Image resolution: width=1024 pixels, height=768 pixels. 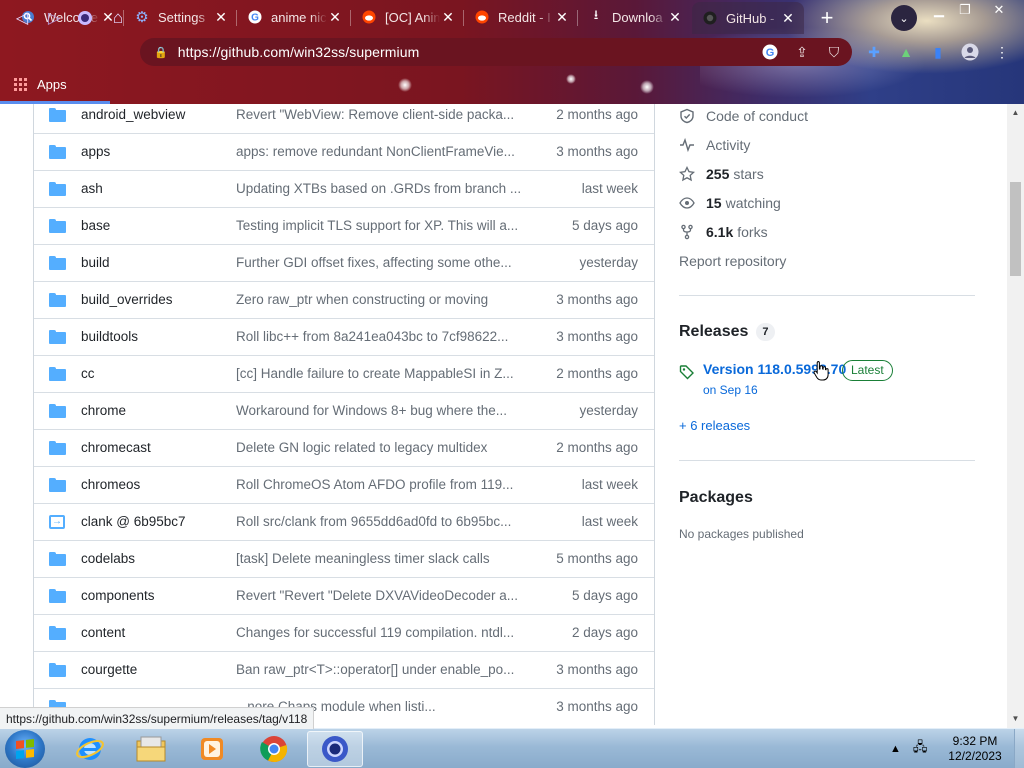 What do you see at coordinates (895, 749) in the screenshot?
I see `show-hidden-icons-button: ▲` at bounding box center [895, 749].